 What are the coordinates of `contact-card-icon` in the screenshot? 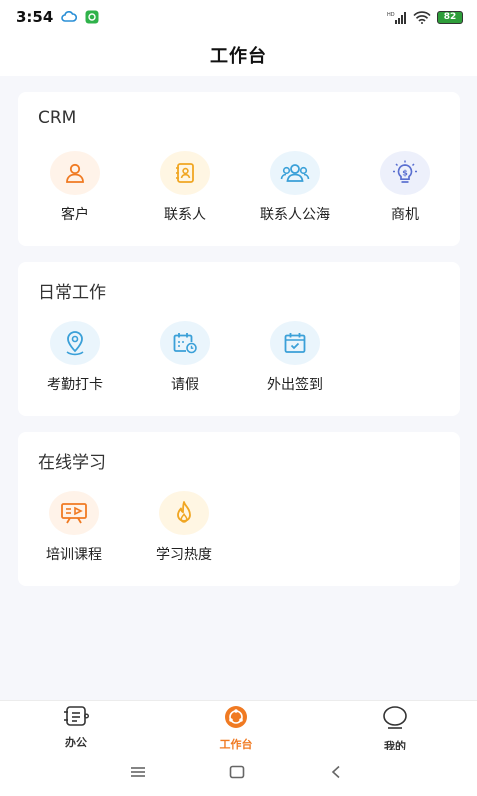 It's located at (185, 173).